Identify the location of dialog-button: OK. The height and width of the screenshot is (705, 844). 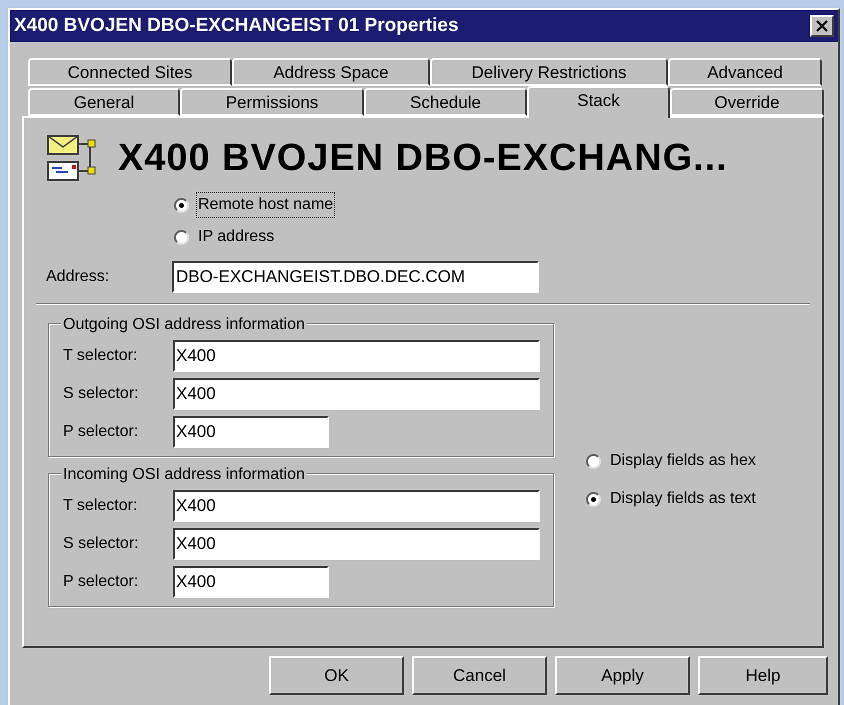
(336, 675).